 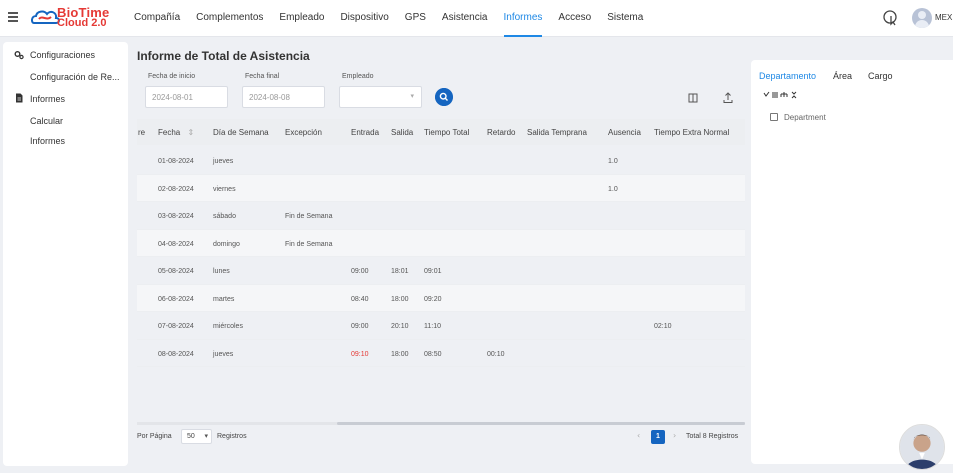 What do you see at coordinates (891, 18) in the screenshot?
I see `touch-help-icon` at bounding box center [891, 18].